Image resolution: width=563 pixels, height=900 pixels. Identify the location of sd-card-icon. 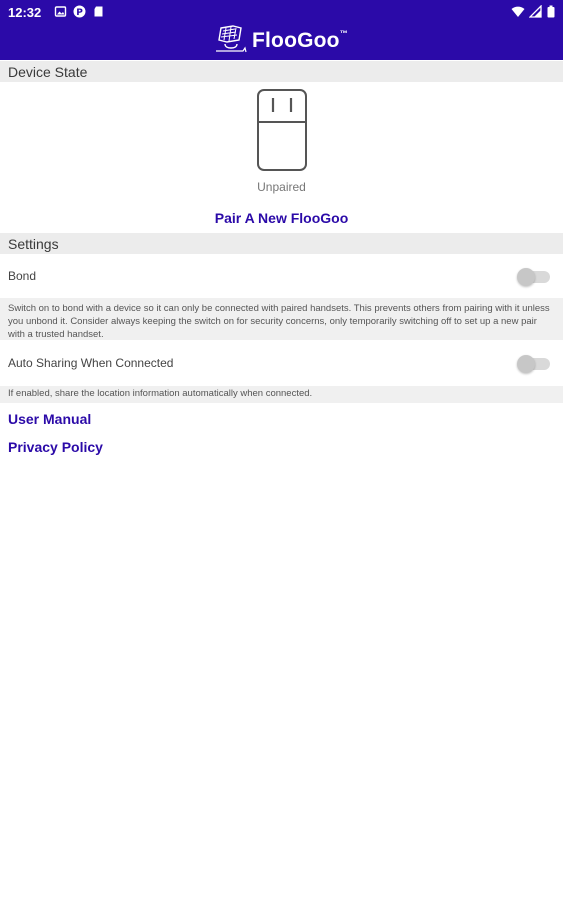
(98, 11).